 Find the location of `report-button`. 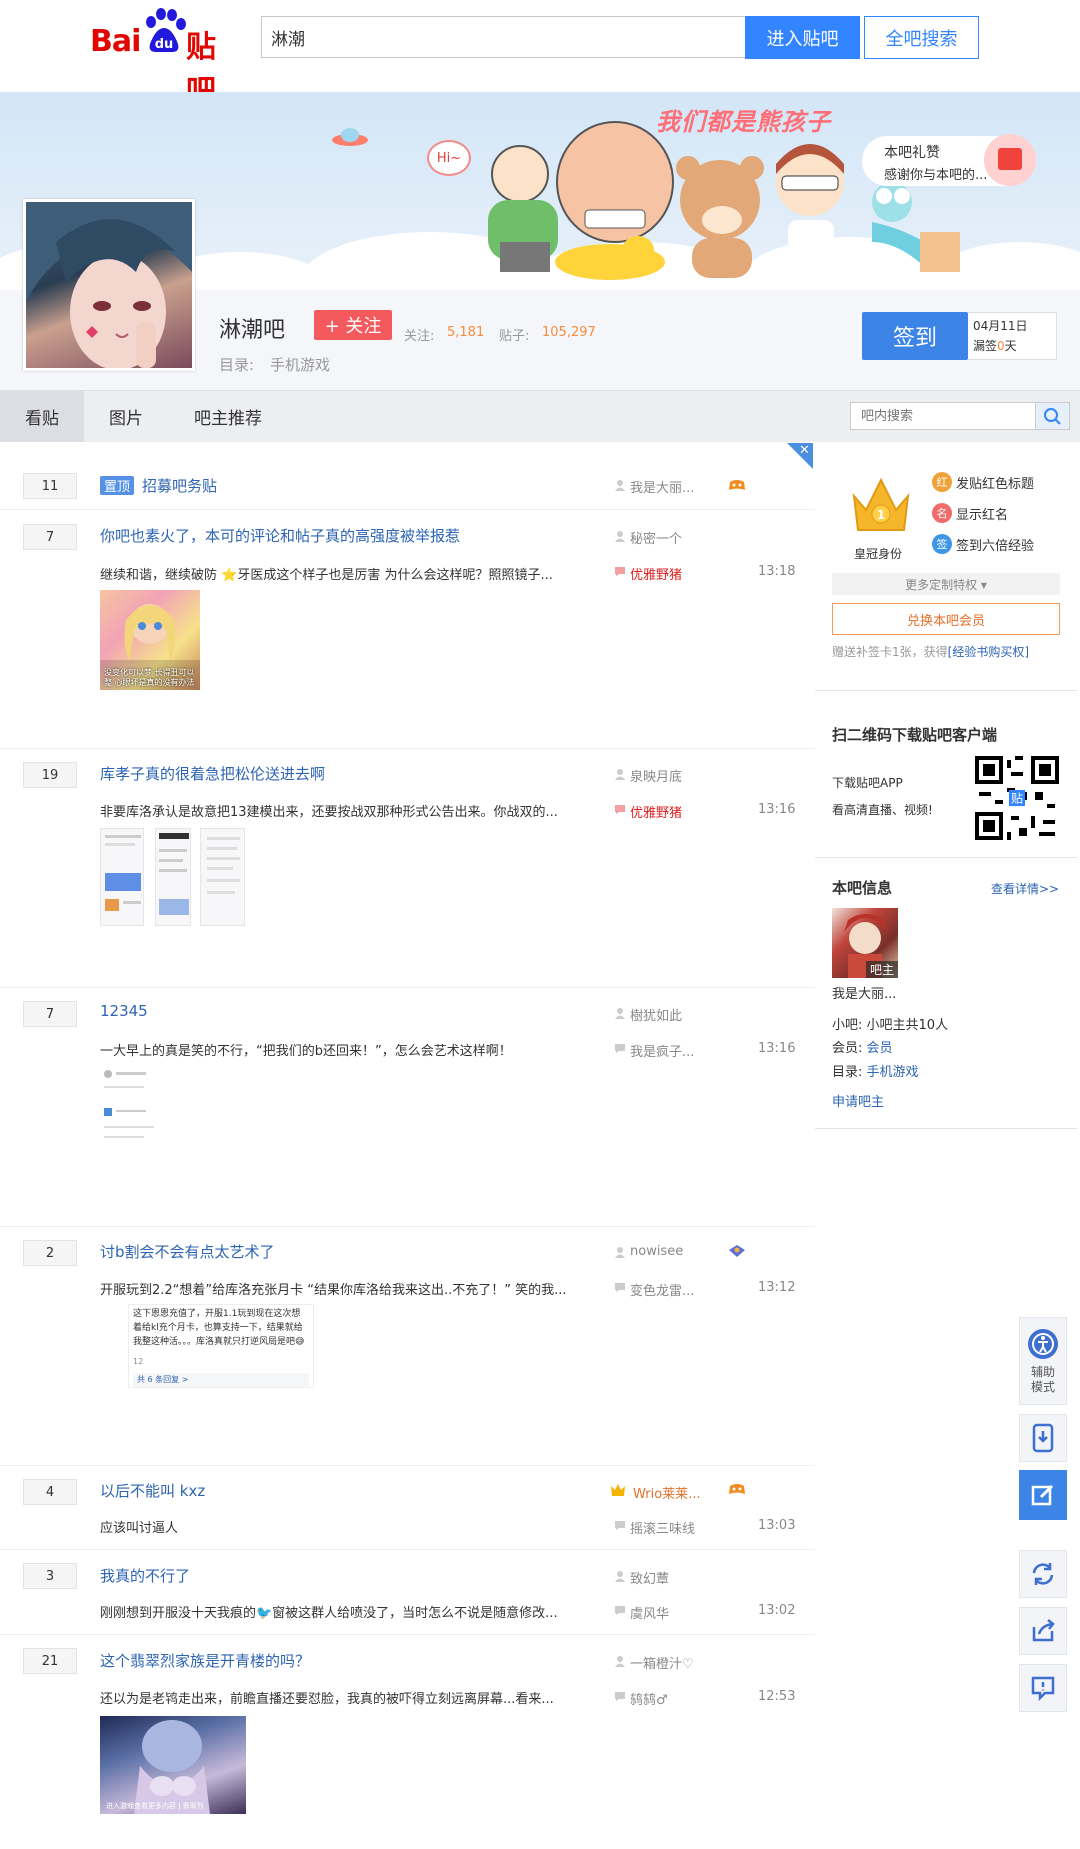

report-button is located at coordinates (1043, 1688).